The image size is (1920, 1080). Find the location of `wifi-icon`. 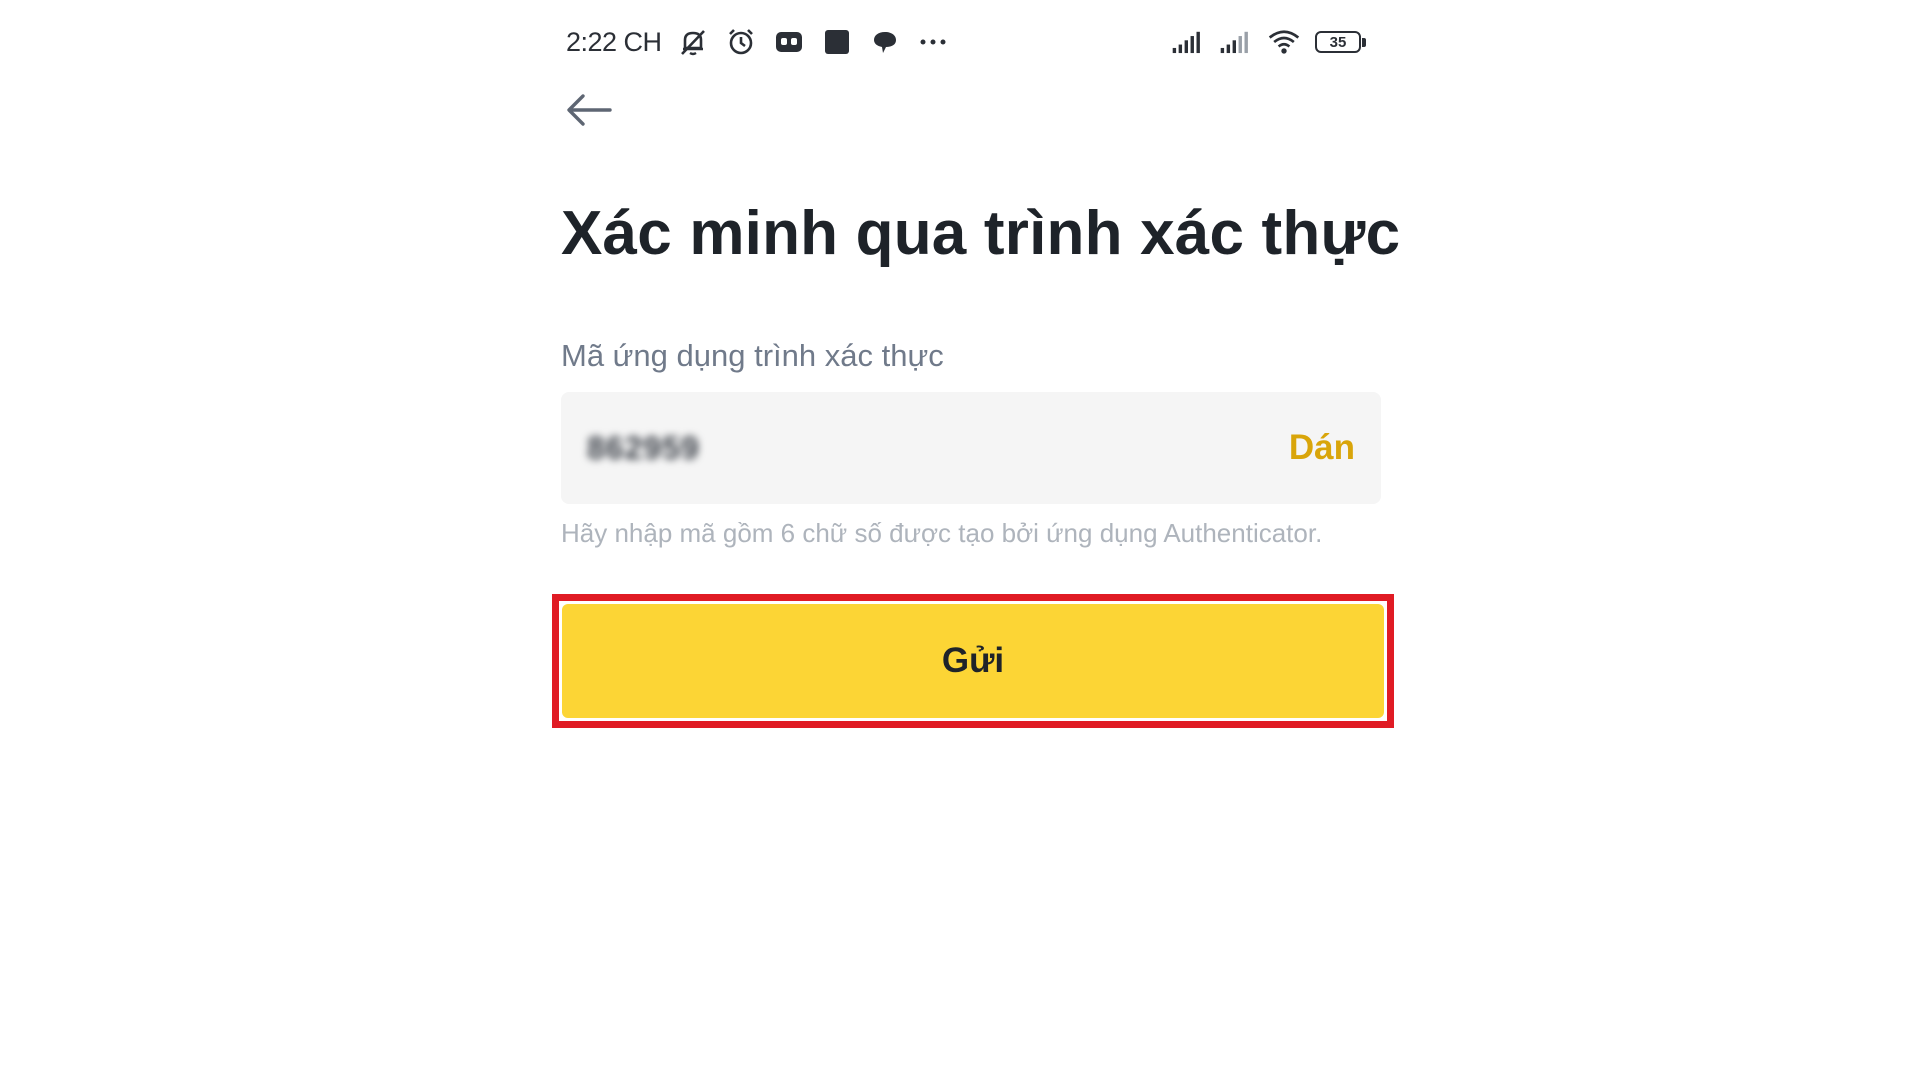

wifi-icon is located at coordinates (1284, 42).